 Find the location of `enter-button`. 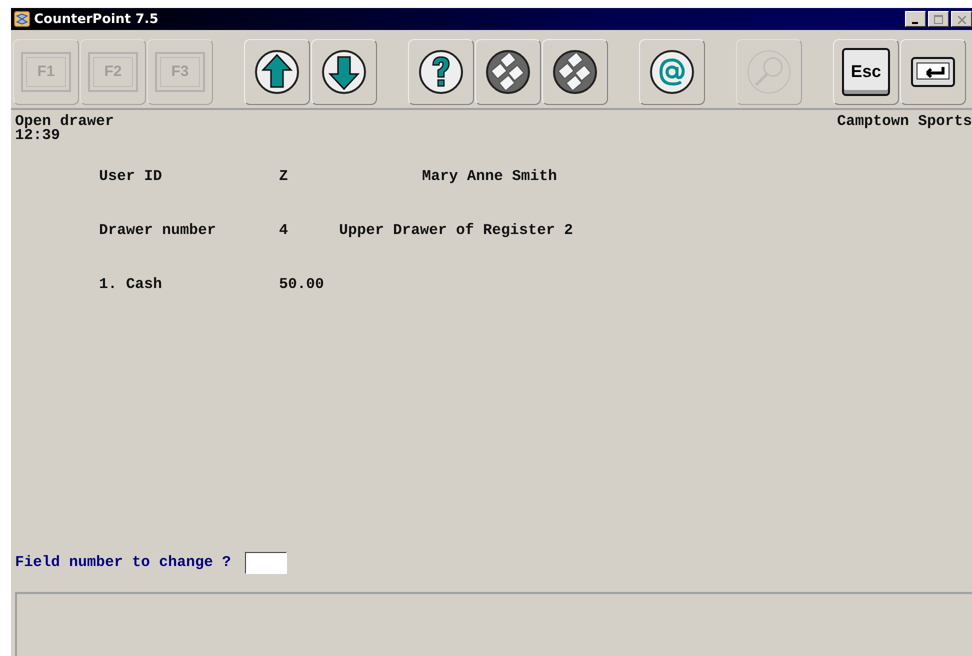

enter-button is located at coordinates (933, 71).